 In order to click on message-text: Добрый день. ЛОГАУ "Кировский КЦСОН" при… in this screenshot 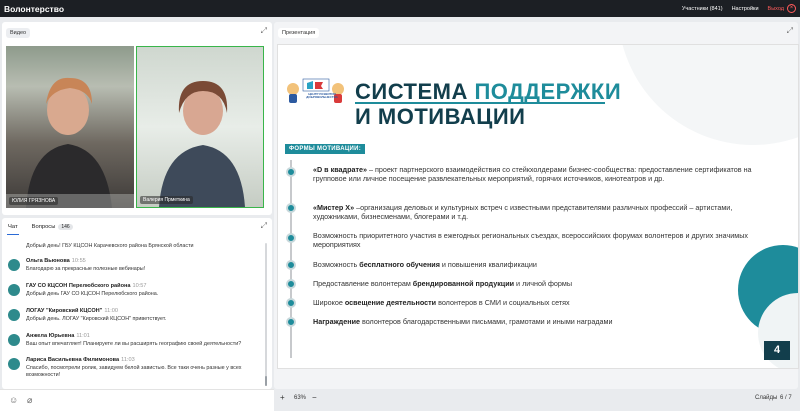, I will do `click(96, 319)`.